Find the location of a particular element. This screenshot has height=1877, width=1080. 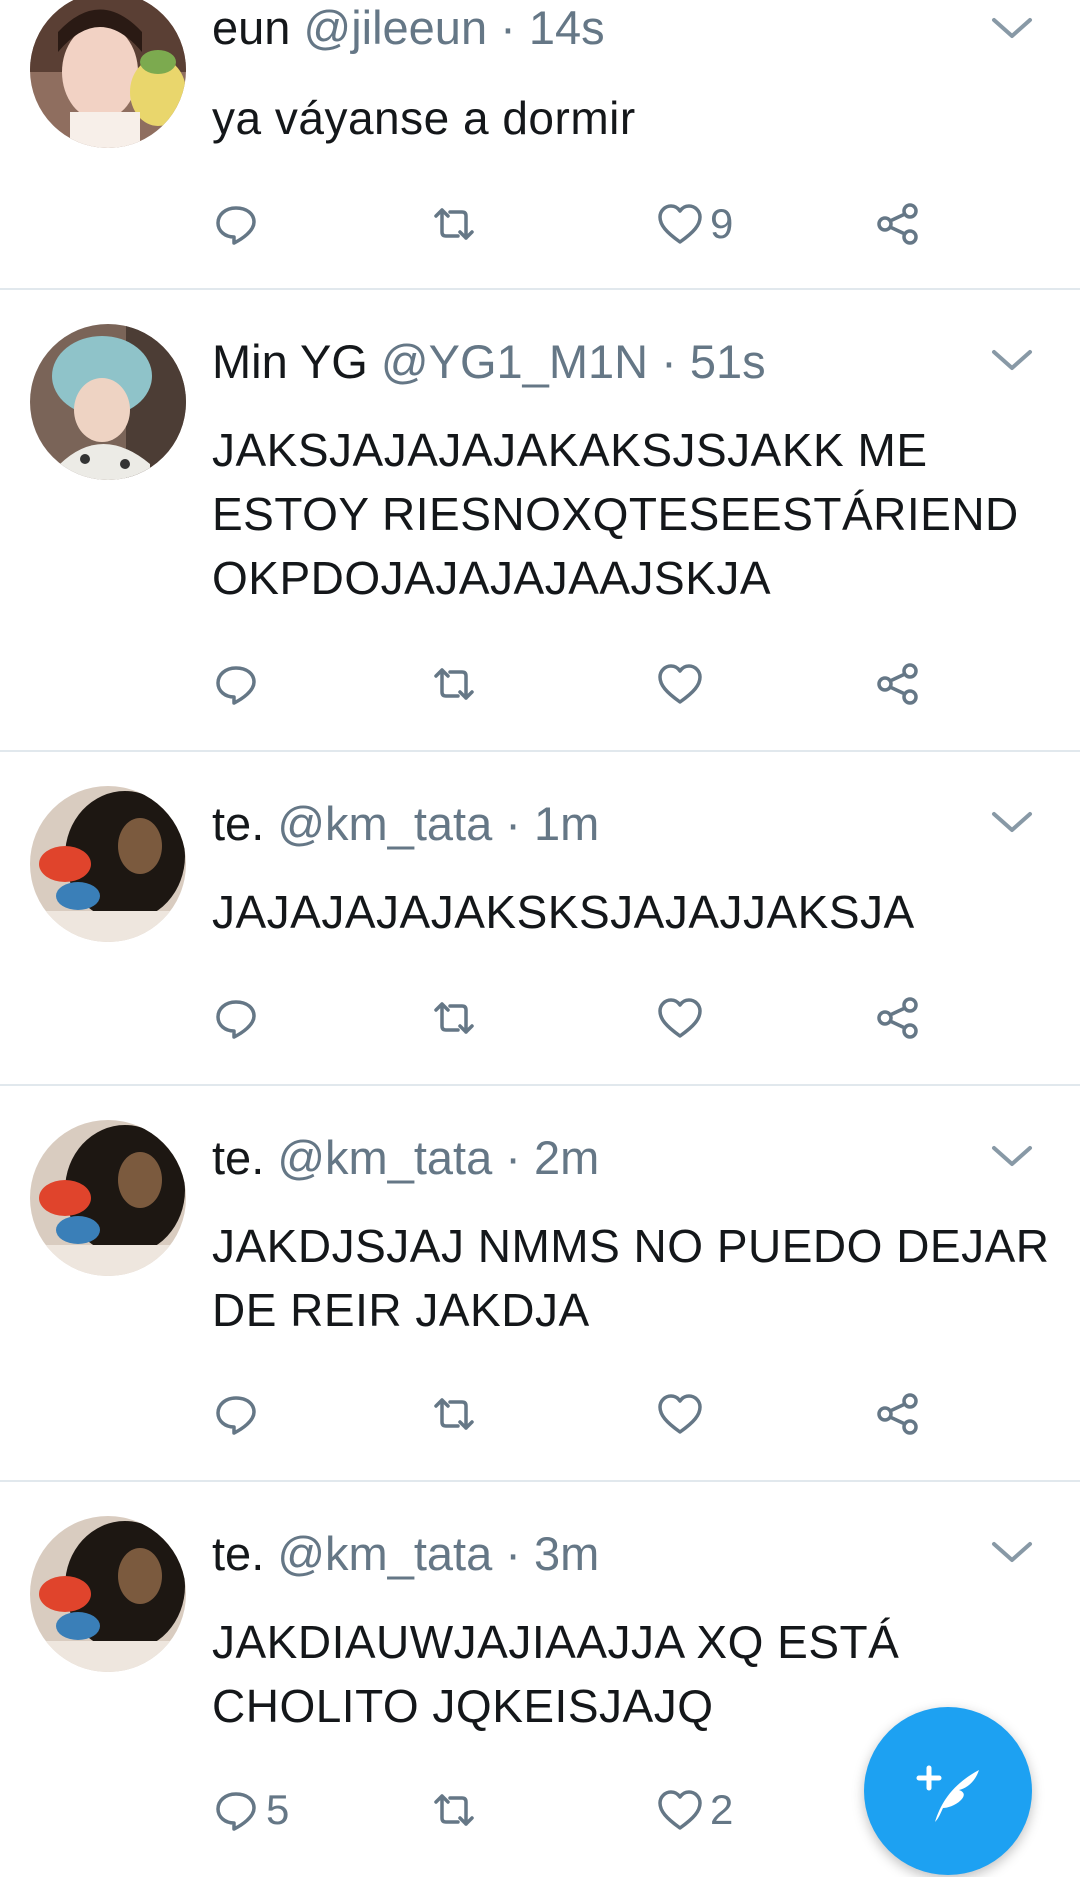

like-button: 2 is located at coordinates (694, 1810).